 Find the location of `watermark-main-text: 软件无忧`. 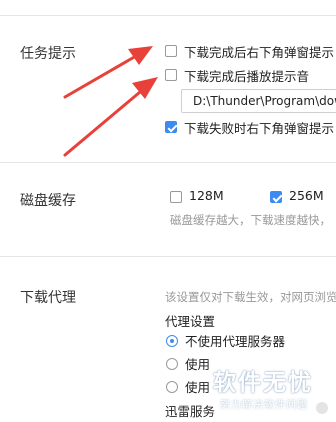

watermark-main-text: 软件无忧 is located at coordinates (263, 383).